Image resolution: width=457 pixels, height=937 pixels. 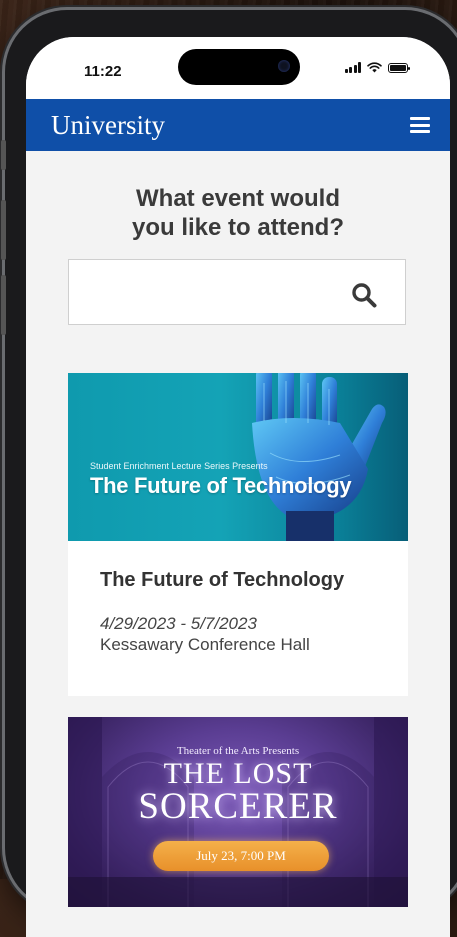 I want to click on mute-switch, so click(x=3, y=155).